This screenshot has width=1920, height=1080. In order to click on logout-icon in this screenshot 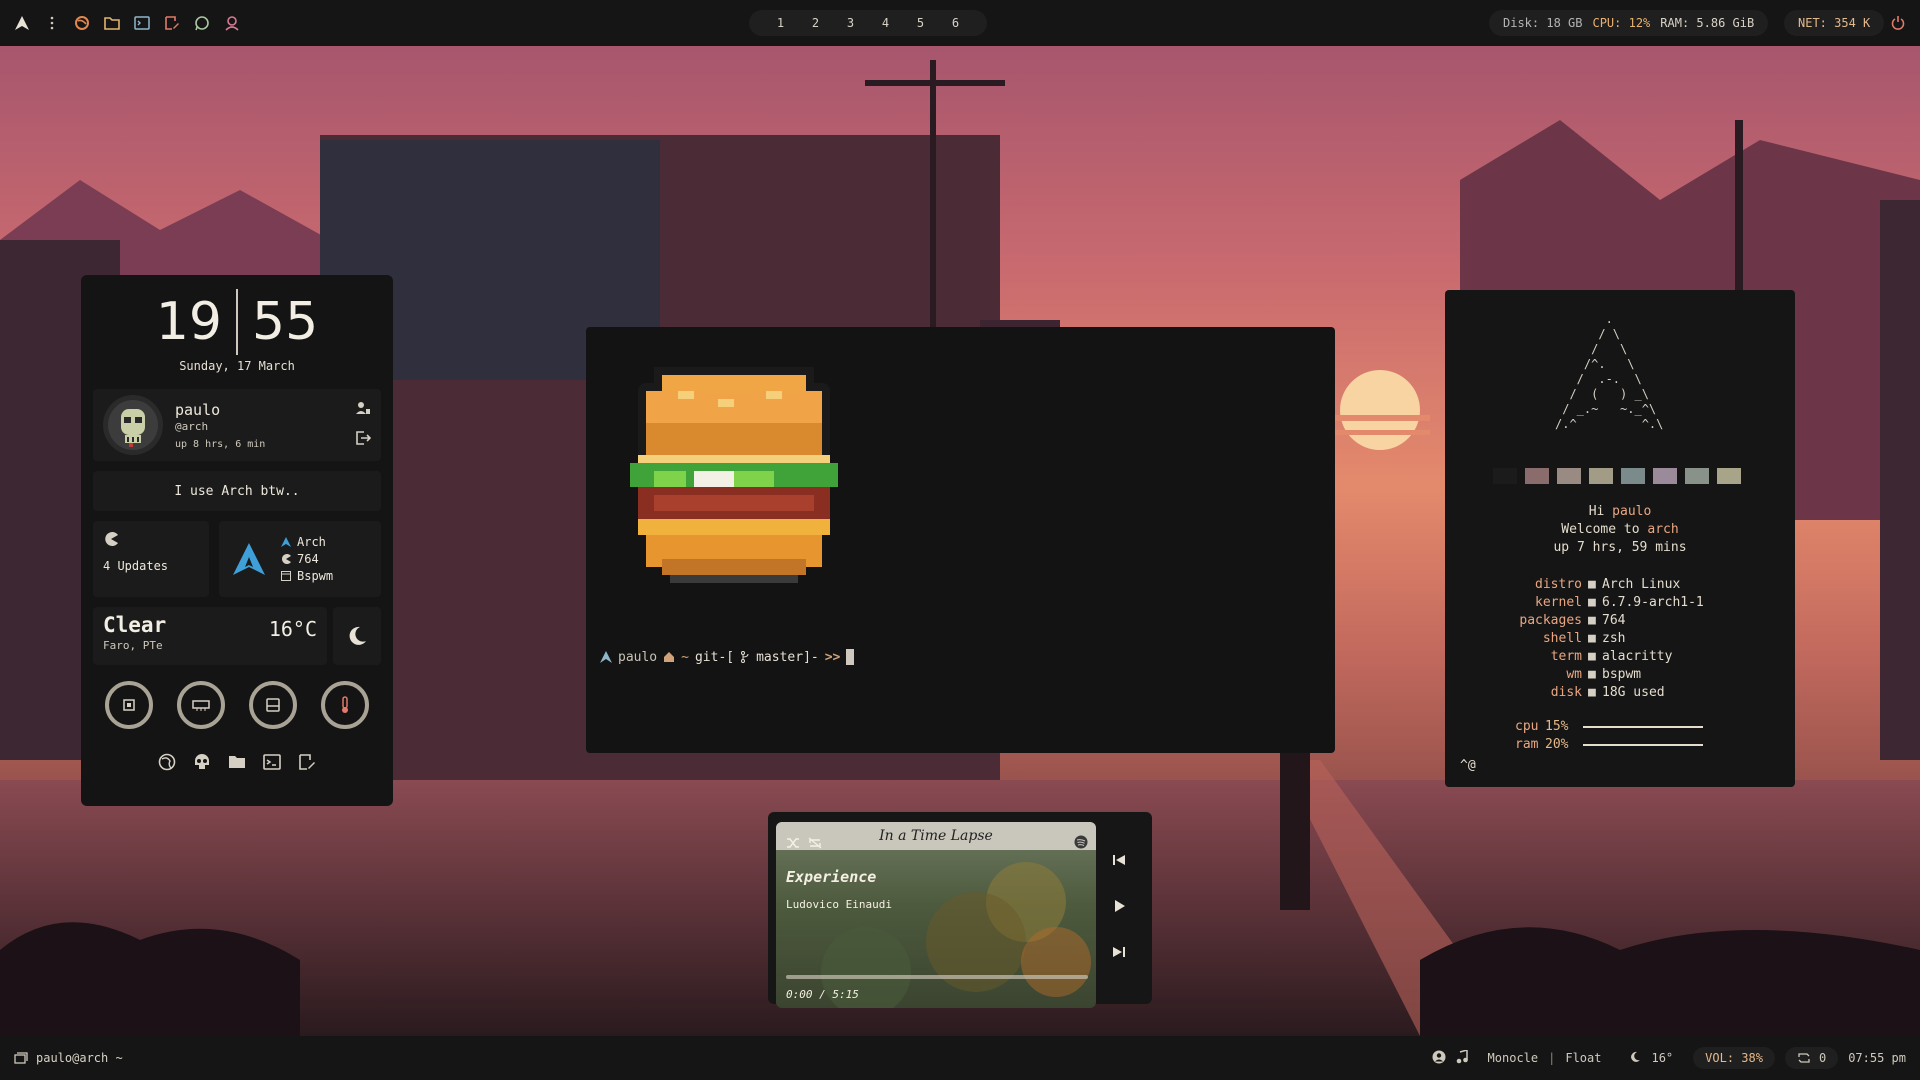, I will do `click(363, 440)`.